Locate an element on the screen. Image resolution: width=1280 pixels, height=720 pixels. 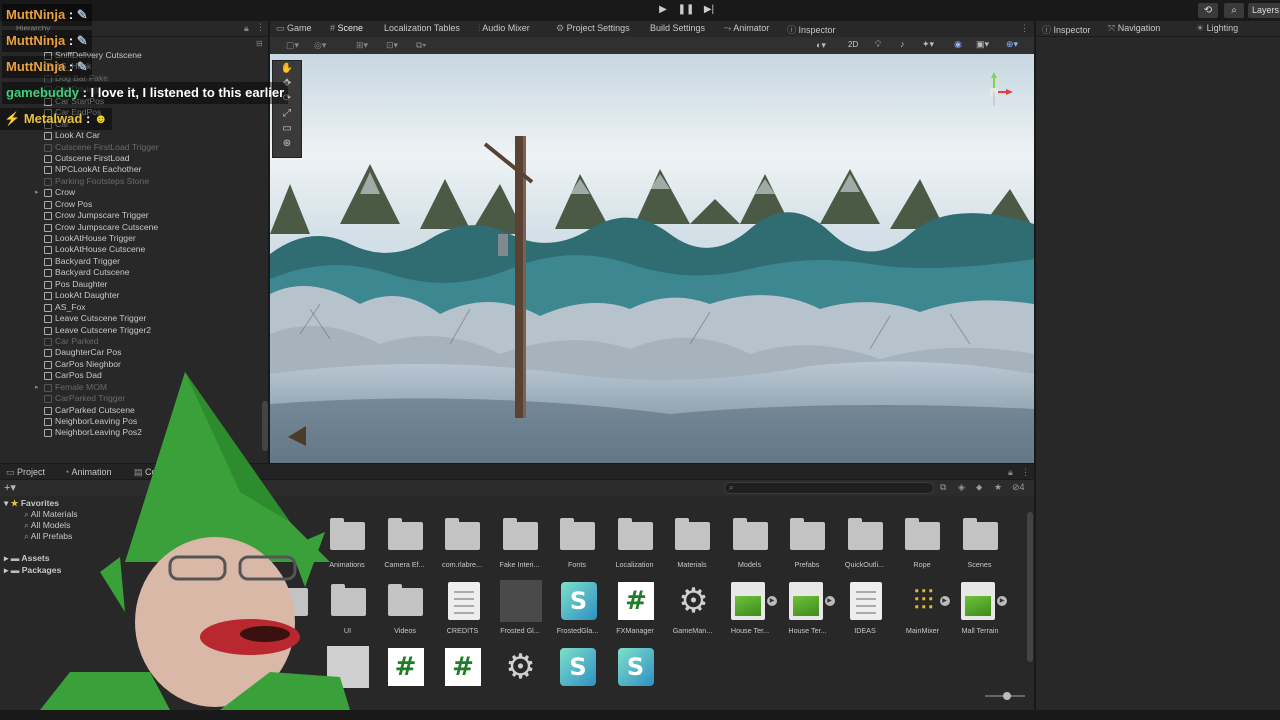
streamer-avatar-overlay is located at coordinates (200, 541).